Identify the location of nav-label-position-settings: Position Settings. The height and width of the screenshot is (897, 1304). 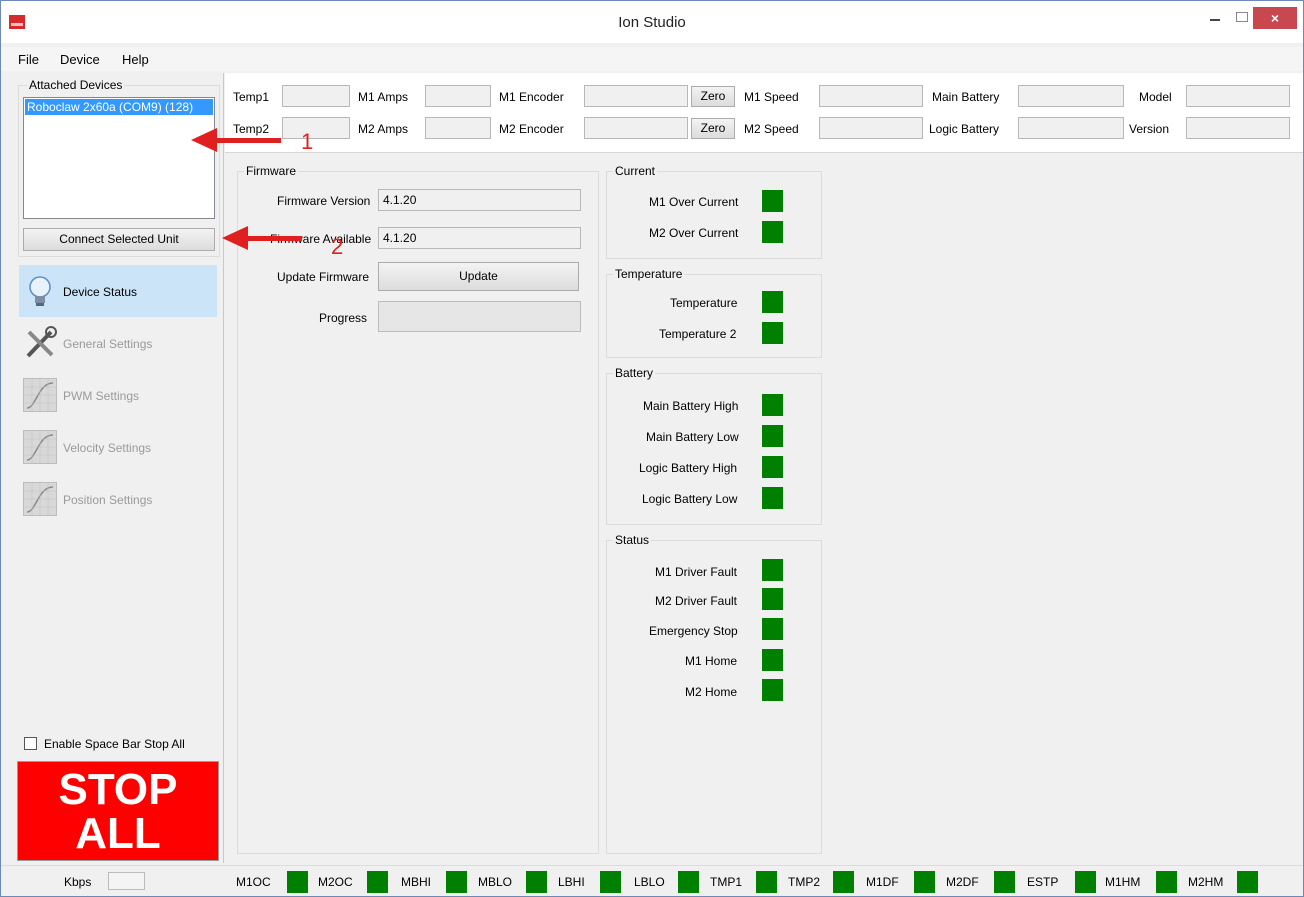
(108, 500).